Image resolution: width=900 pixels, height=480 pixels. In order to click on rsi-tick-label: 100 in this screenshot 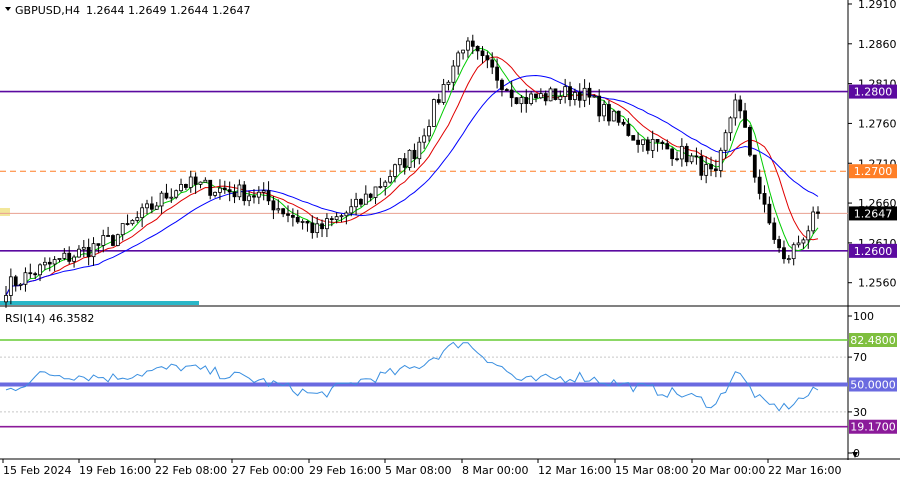, I will do `click(863, 316)`.